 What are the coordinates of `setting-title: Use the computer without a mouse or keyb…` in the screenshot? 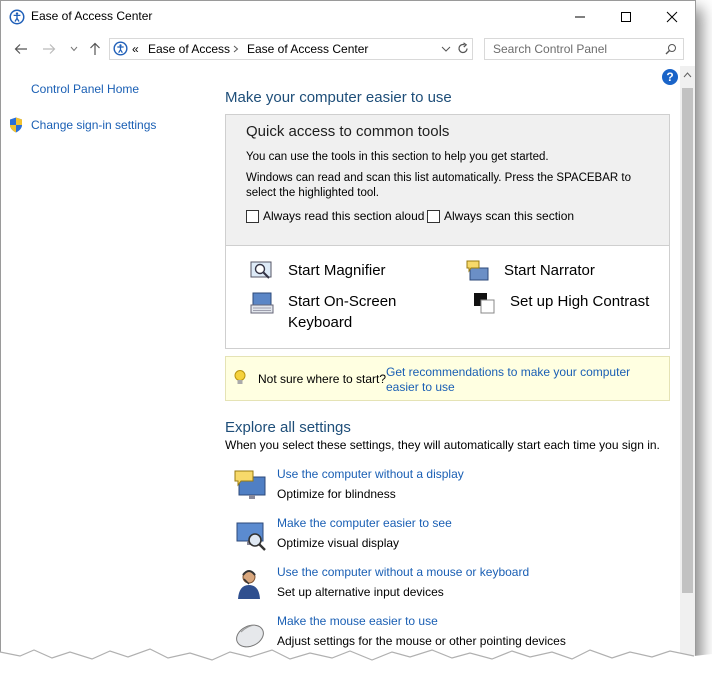 It's located at (403, 572).